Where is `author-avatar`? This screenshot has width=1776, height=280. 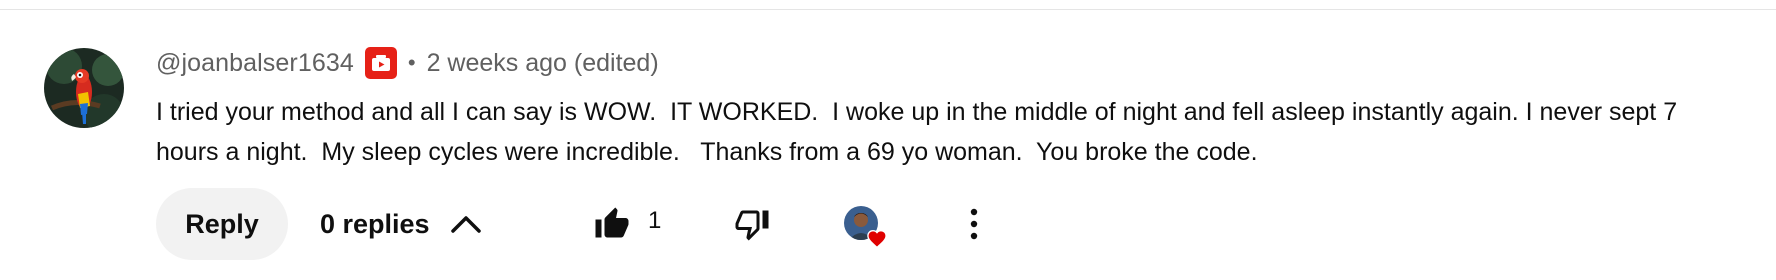 author-avatar is located at coordinates (84, 88).